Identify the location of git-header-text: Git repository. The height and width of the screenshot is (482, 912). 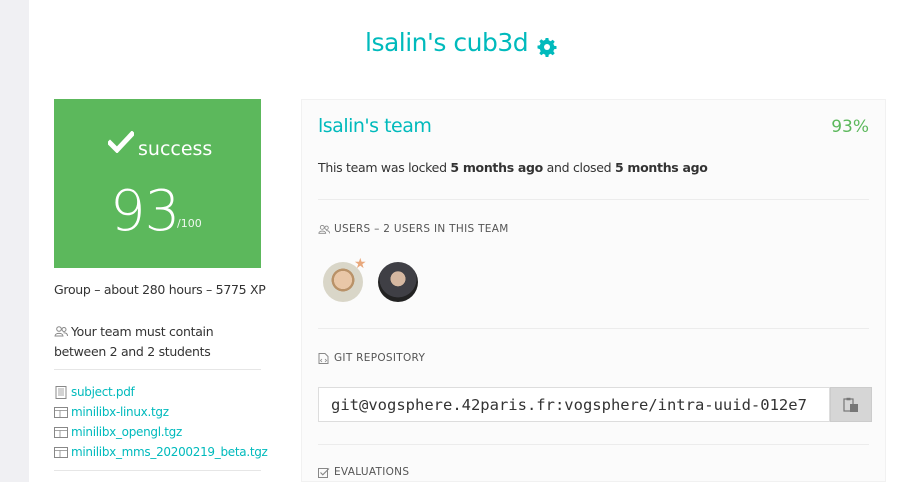
(380, 358).